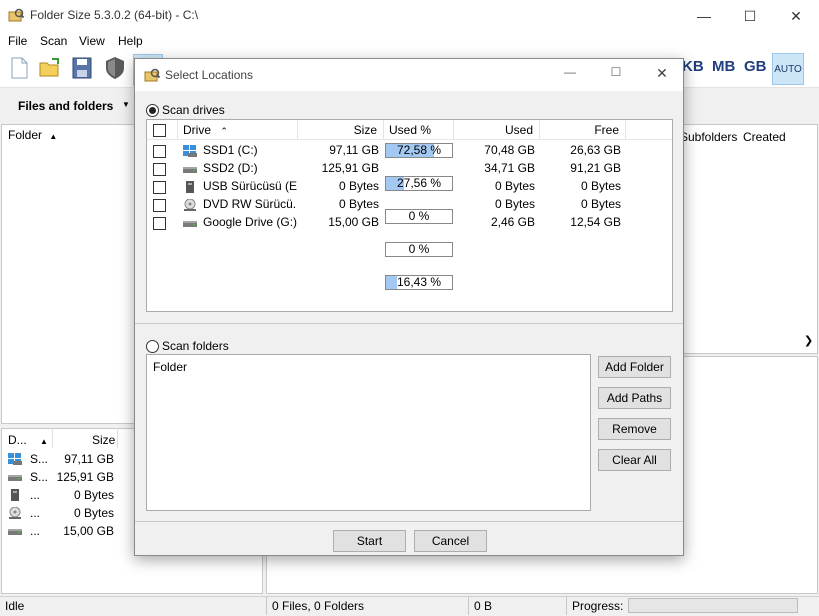 The height and width of the screenshot is (616, 819). What do you see at coordinates (65, 106) in the screenshot?
I see `files-and-folders-dropdown: Files and folders` at bounding box center [65, 106].